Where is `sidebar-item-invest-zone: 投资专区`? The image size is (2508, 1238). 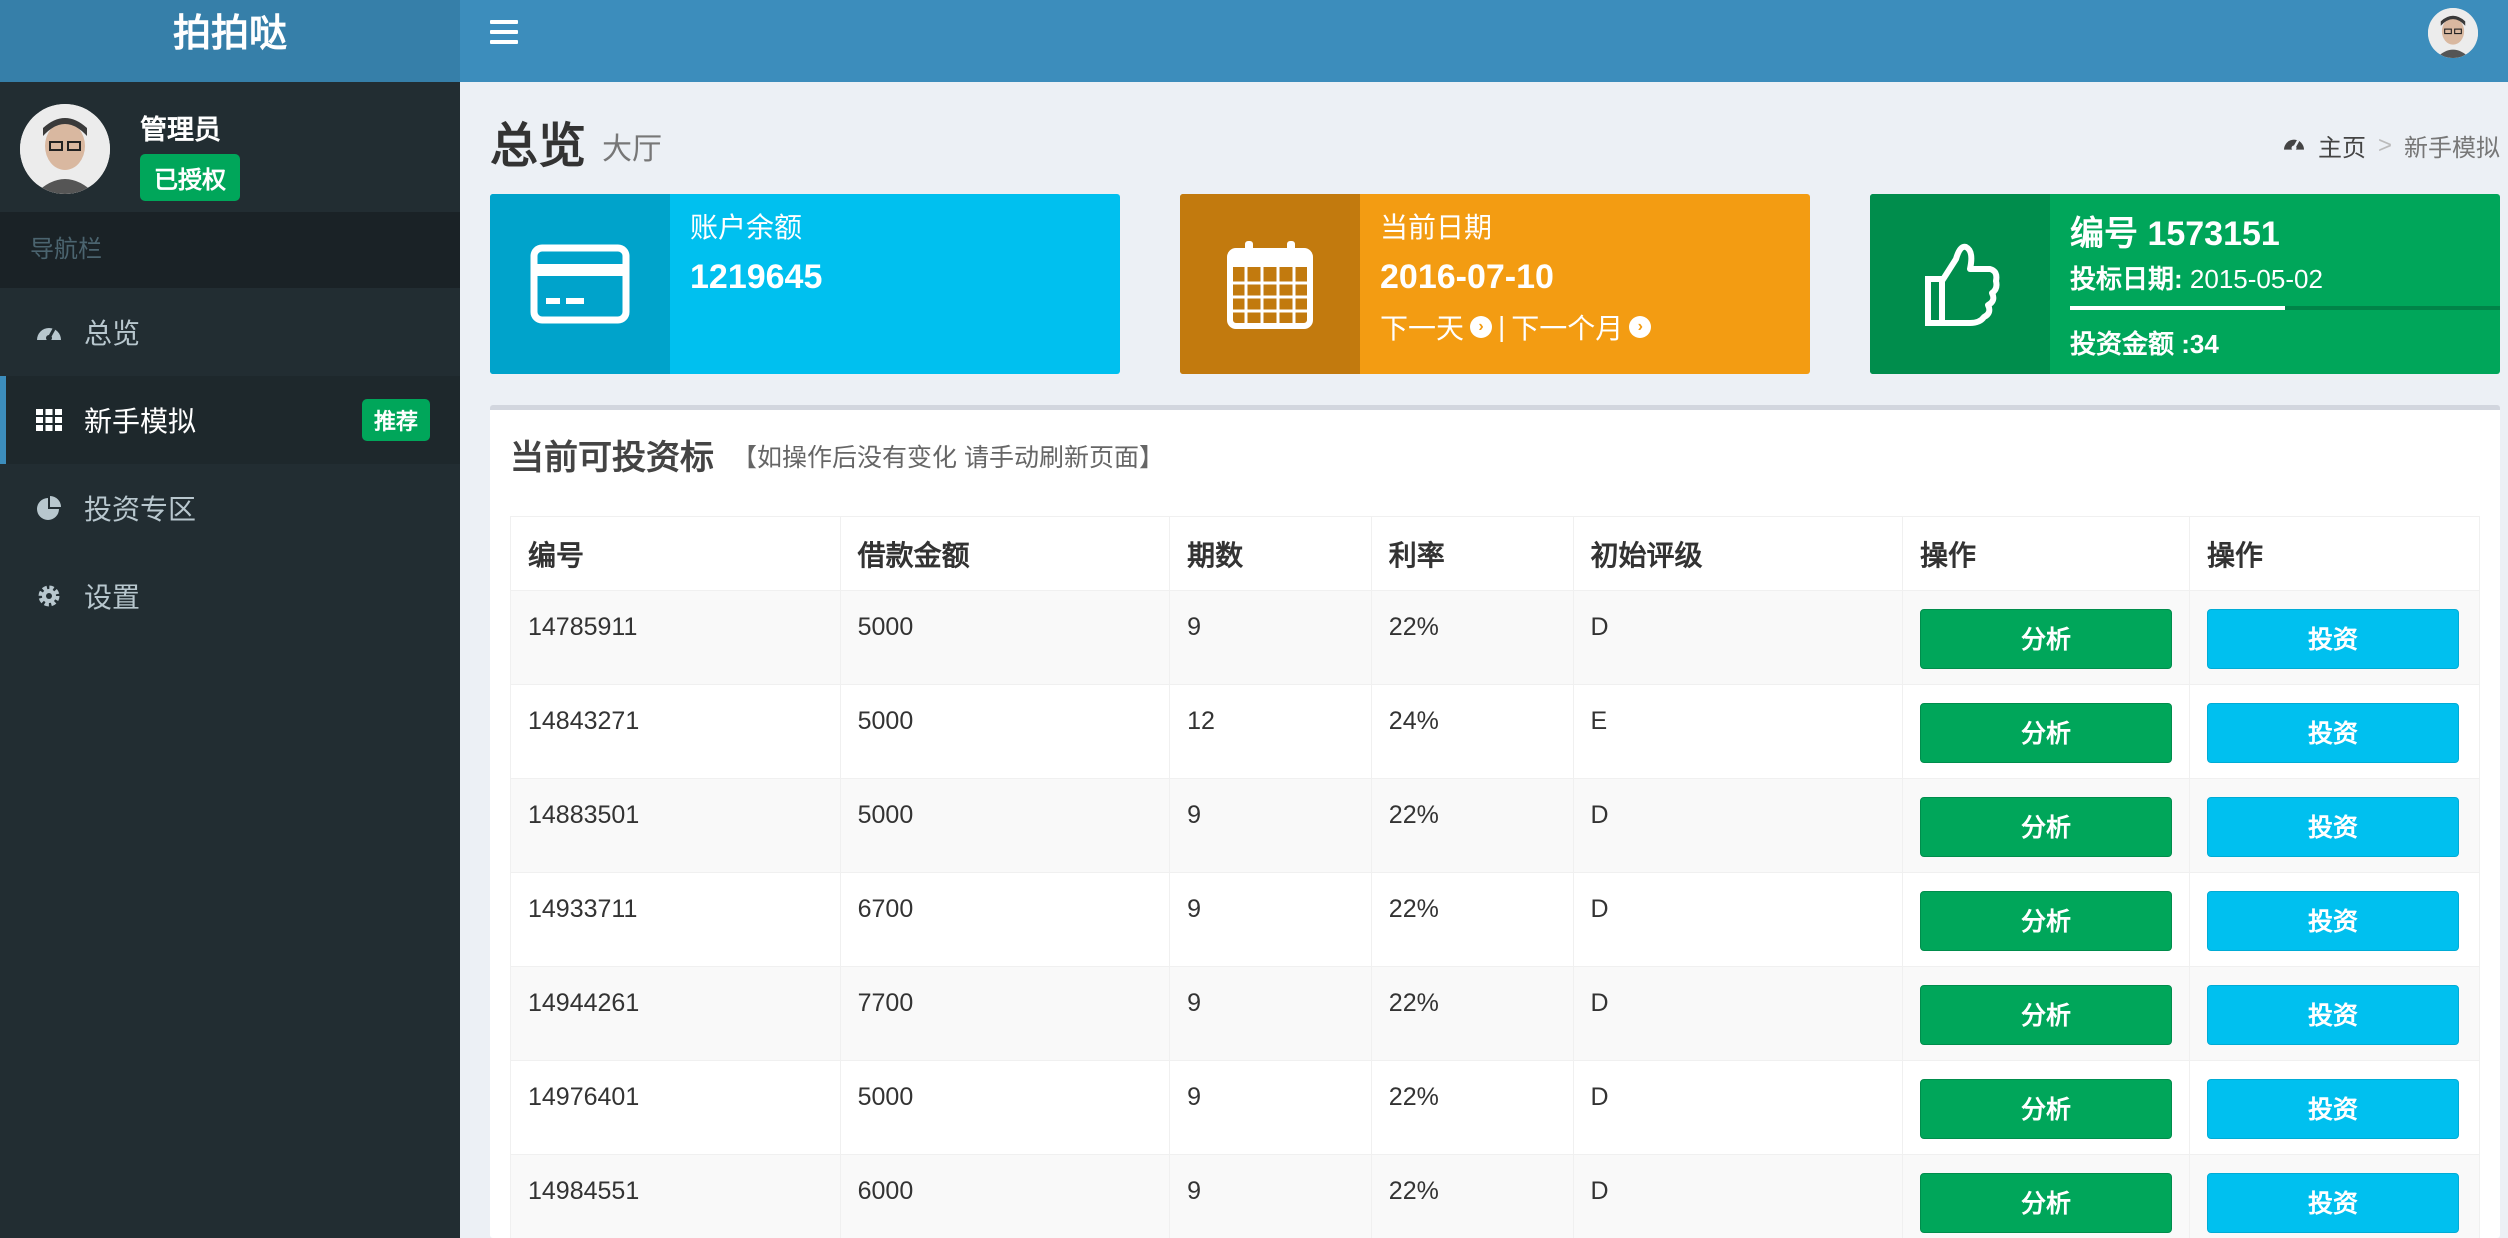
sidebar-item-invest-zone: 投资专区 is located at coordinates (230, 508).